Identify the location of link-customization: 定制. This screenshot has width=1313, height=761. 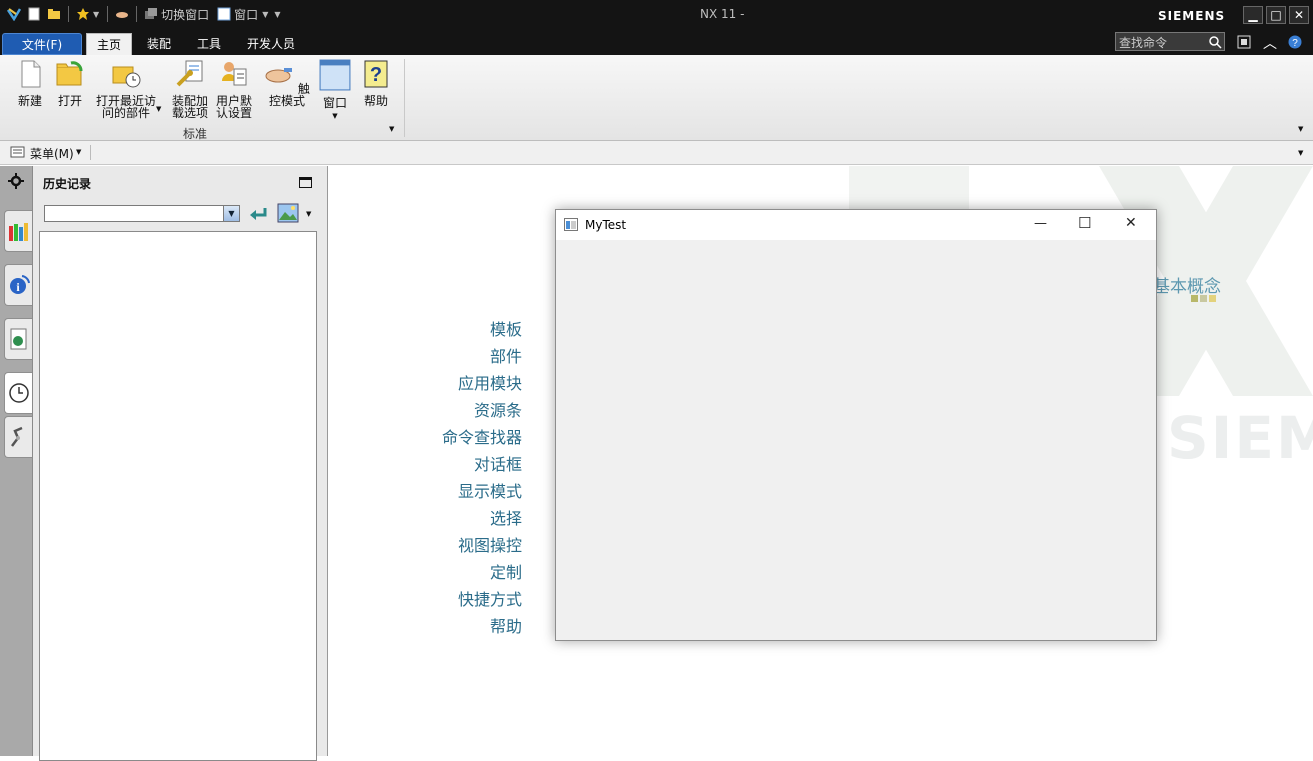
(506, 571).